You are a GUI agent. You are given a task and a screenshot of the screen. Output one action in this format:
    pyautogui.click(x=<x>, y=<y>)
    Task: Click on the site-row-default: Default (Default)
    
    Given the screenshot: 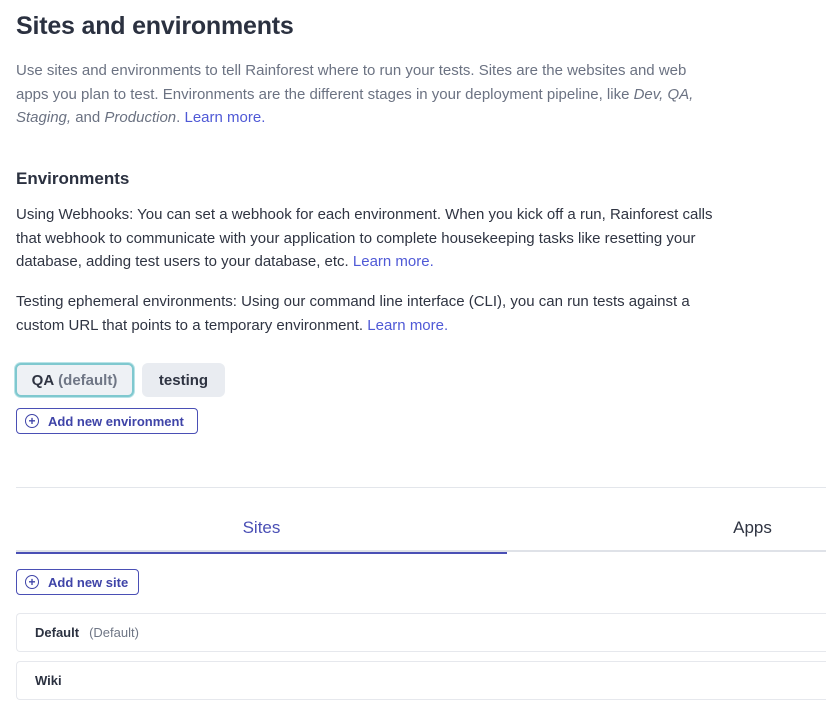 What is the action you would take?
    pyautogui.click(x=421, y=632)
    